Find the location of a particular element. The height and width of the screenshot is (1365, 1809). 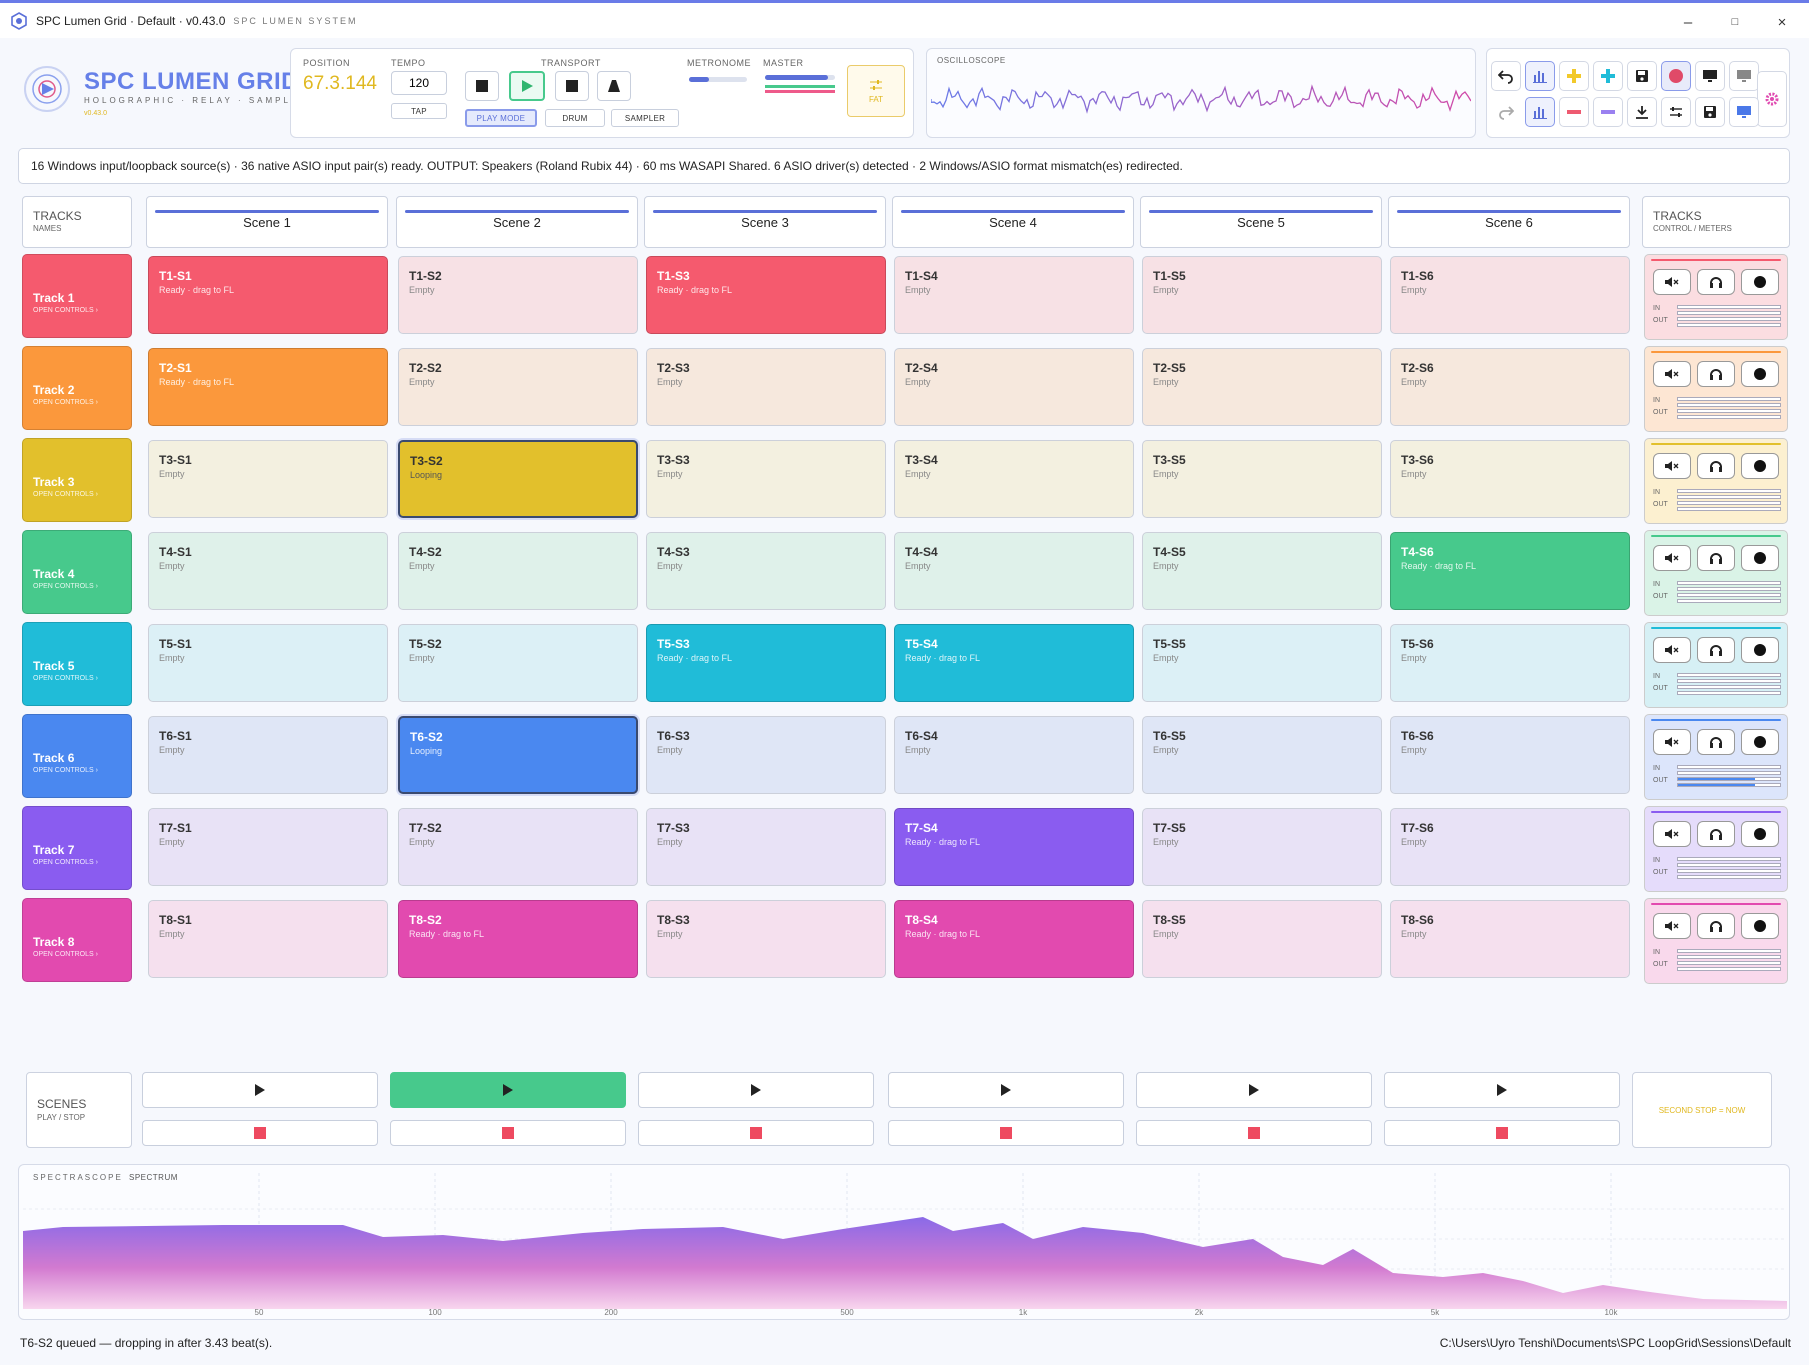

track-button: Track 2 OPEN CONTROLS › is located at coordinates (77, 388).